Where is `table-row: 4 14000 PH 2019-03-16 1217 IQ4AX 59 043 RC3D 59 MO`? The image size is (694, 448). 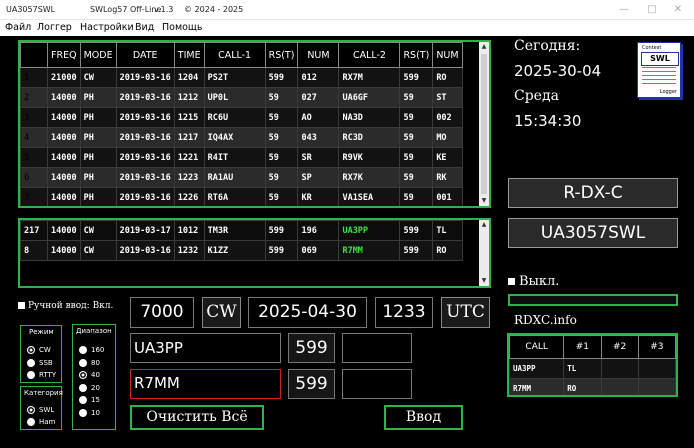
table-row: 4 14000 PH 2019-03-16 1217 IQ4AX 59 043 RC3D 59 MO is located at coordinates (241, 137).